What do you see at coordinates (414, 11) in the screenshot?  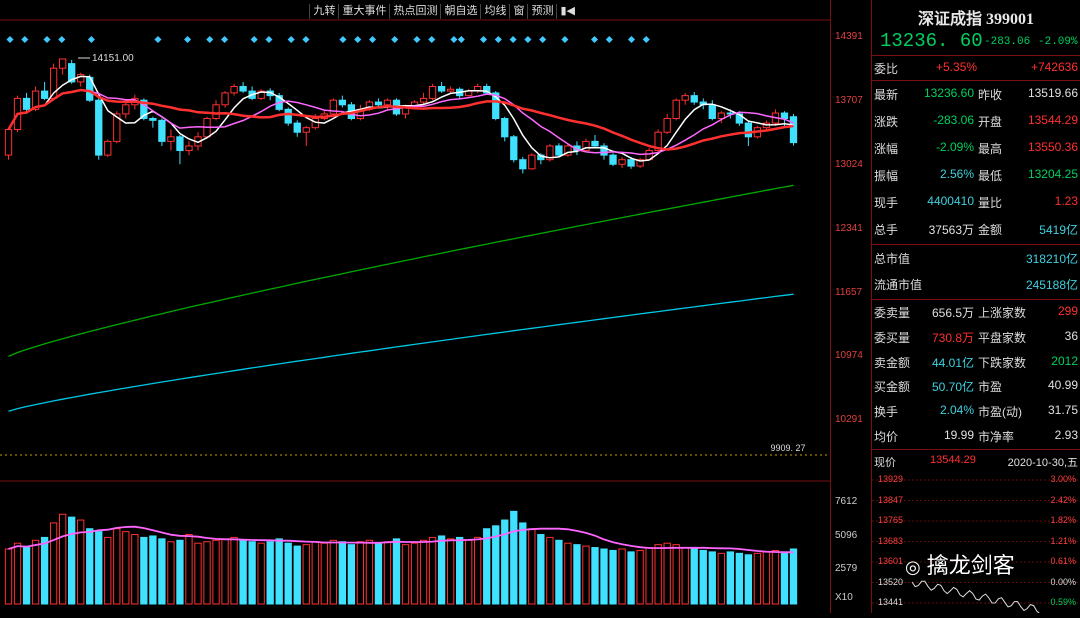 I see `toolbar-hot-backtest-button: 热点回测` at bounding box center [414, 11].